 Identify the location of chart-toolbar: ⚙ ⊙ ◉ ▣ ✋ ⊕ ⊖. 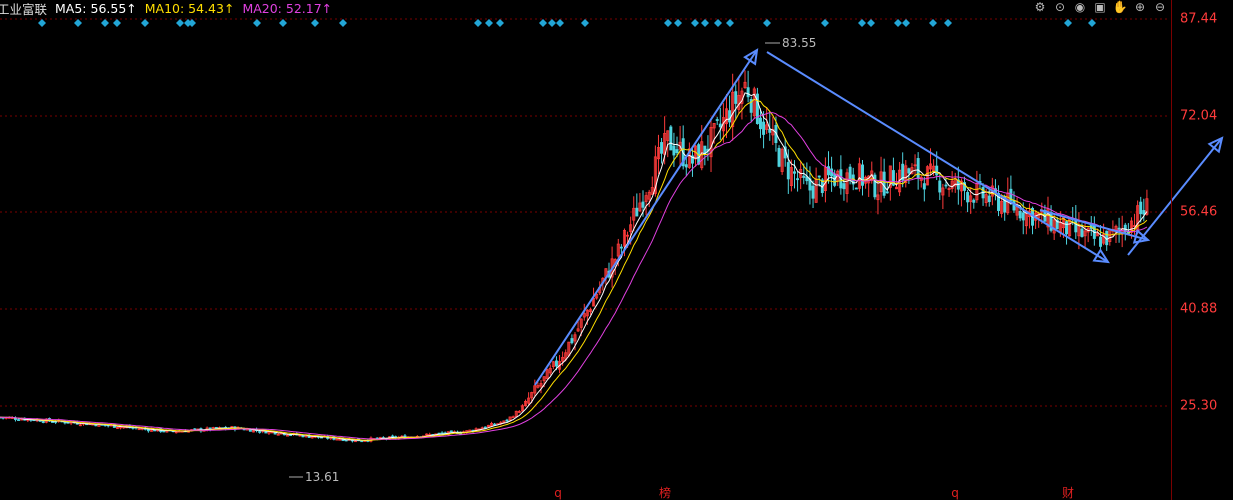
(1100, 8).